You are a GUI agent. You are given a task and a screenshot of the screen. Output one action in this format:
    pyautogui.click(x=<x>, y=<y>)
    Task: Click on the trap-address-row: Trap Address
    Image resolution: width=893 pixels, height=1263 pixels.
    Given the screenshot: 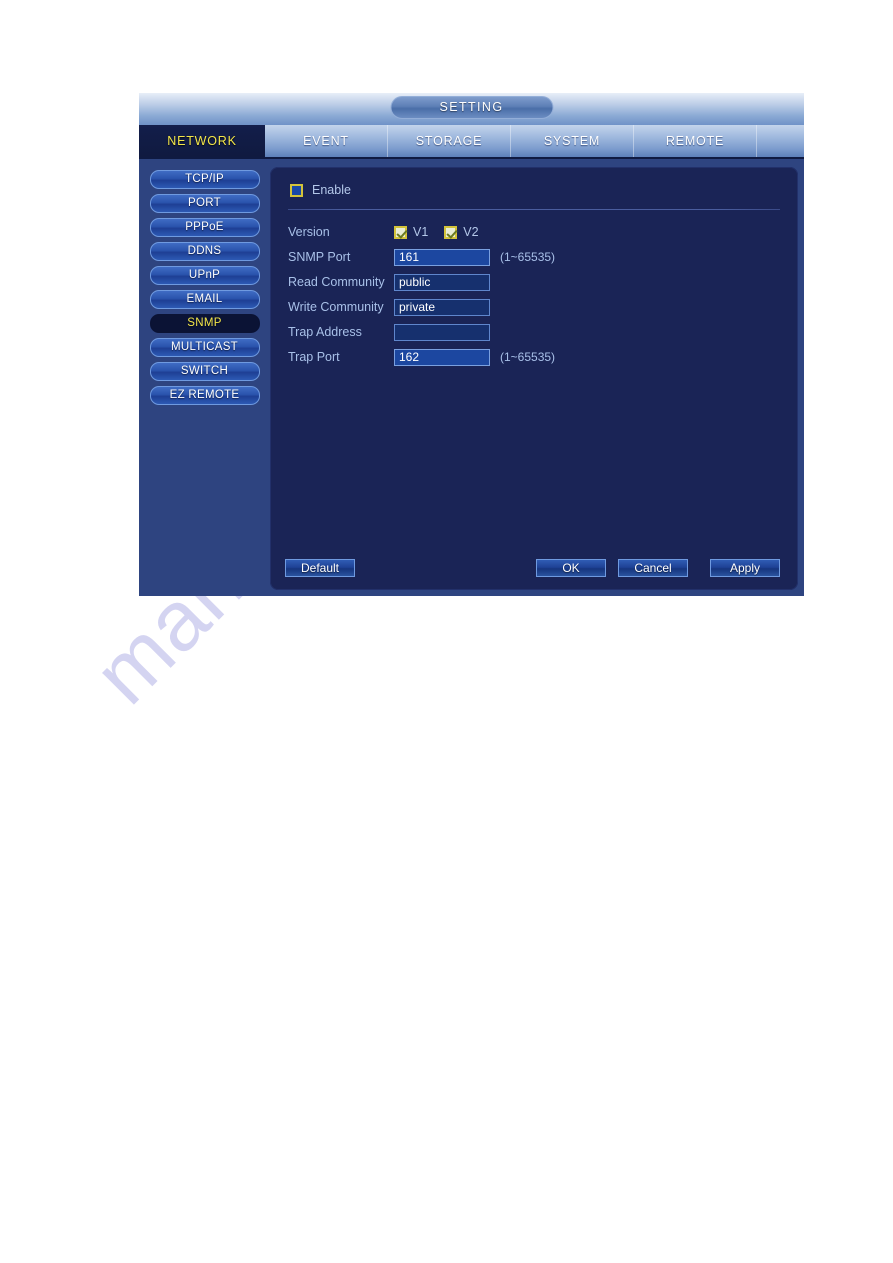 What is the action you would take?
    pyautogui.click(x=543, y=332)
    